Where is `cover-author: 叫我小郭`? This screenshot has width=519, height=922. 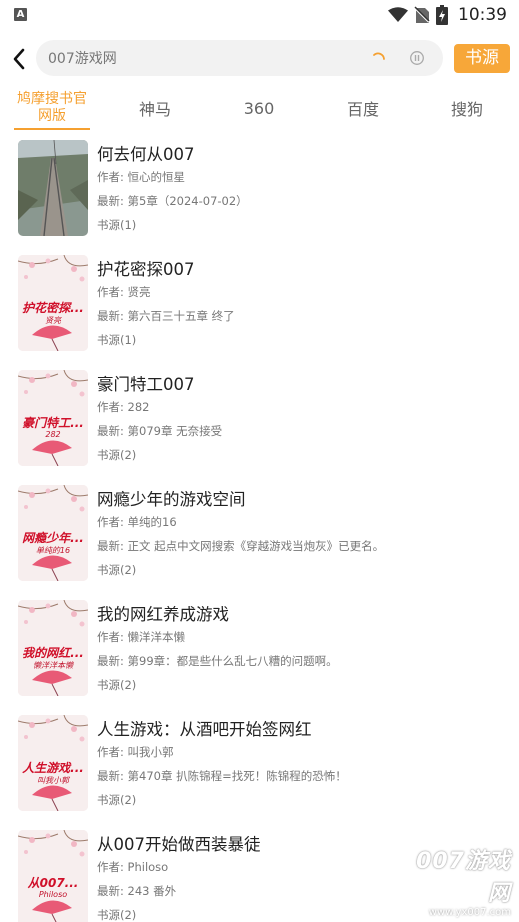 cover-author: 叫我小郭 is located at coordinates (53, 780).